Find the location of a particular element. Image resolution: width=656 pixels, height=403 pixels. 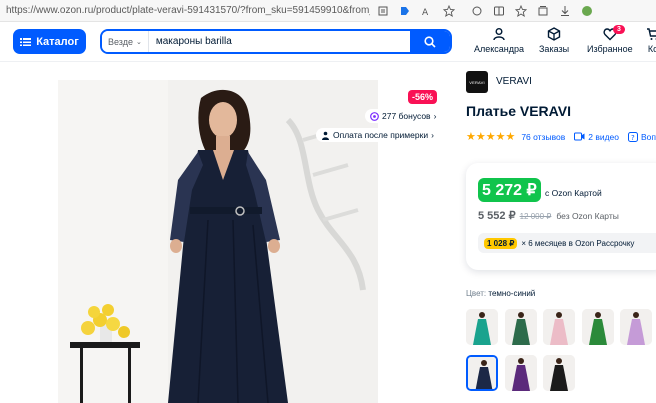

chevron-down-icon: ⌄ is located at coordinates (139, 42).